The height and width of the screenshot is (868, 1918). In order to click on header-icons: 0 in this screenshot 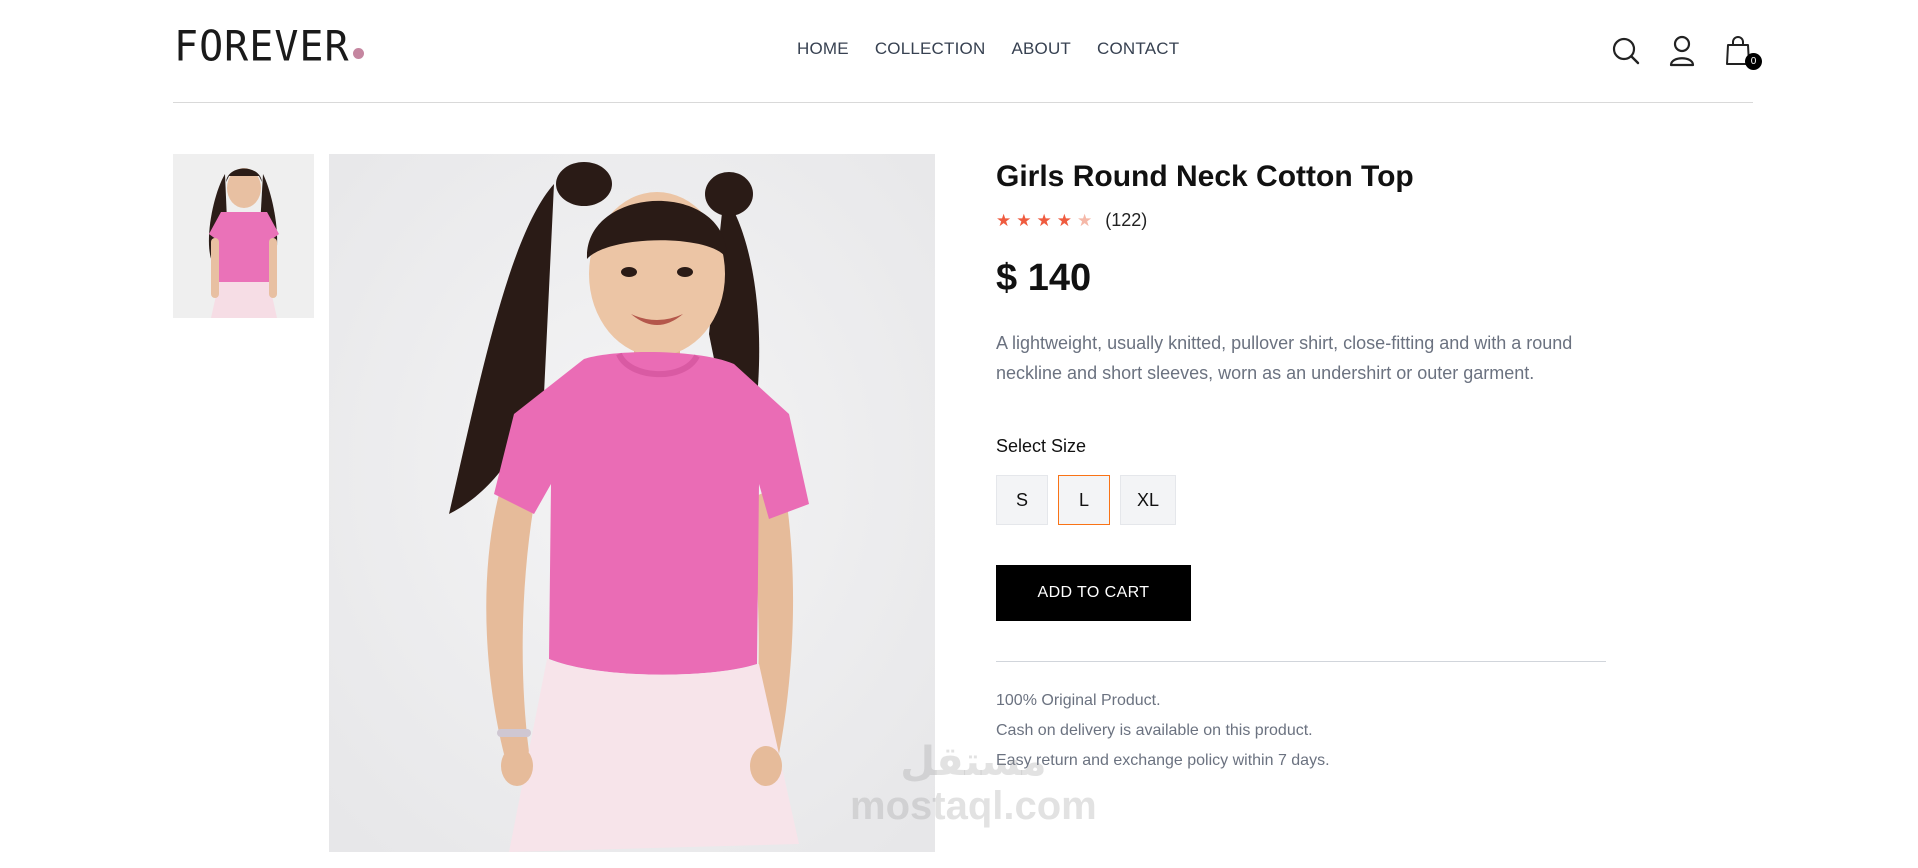, I will do `click(1686, 52)`.